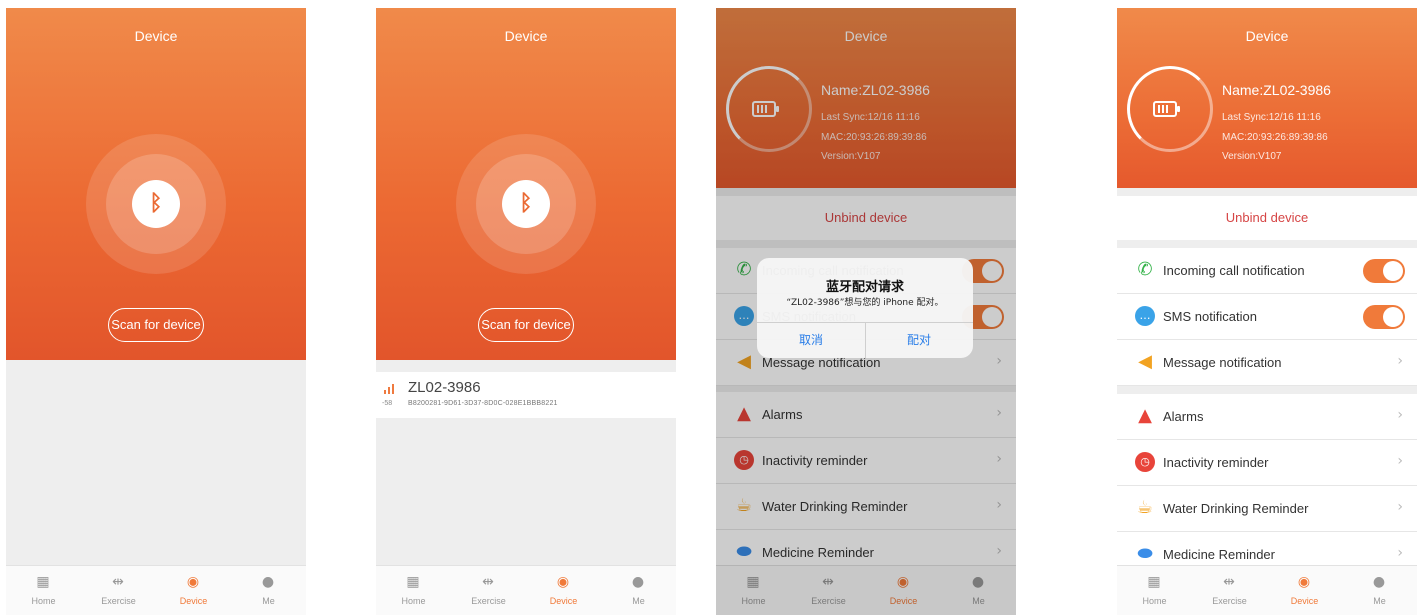 This screenshot has height=615, width=1422. Describe the element at coordinates (1219, 554) in the screenshot. I see `setting-label: Medicine Reminder` at that location.